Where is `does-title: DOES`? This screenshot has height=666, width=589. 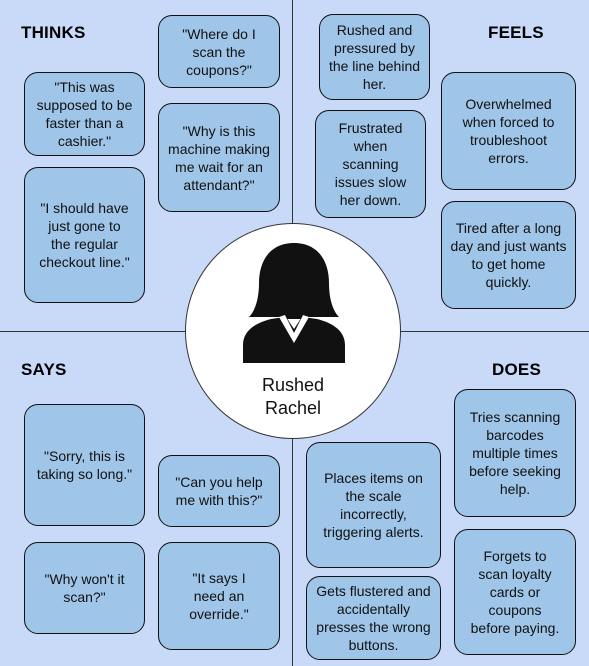 does-title: DOES is located at coordinates (516, 369).